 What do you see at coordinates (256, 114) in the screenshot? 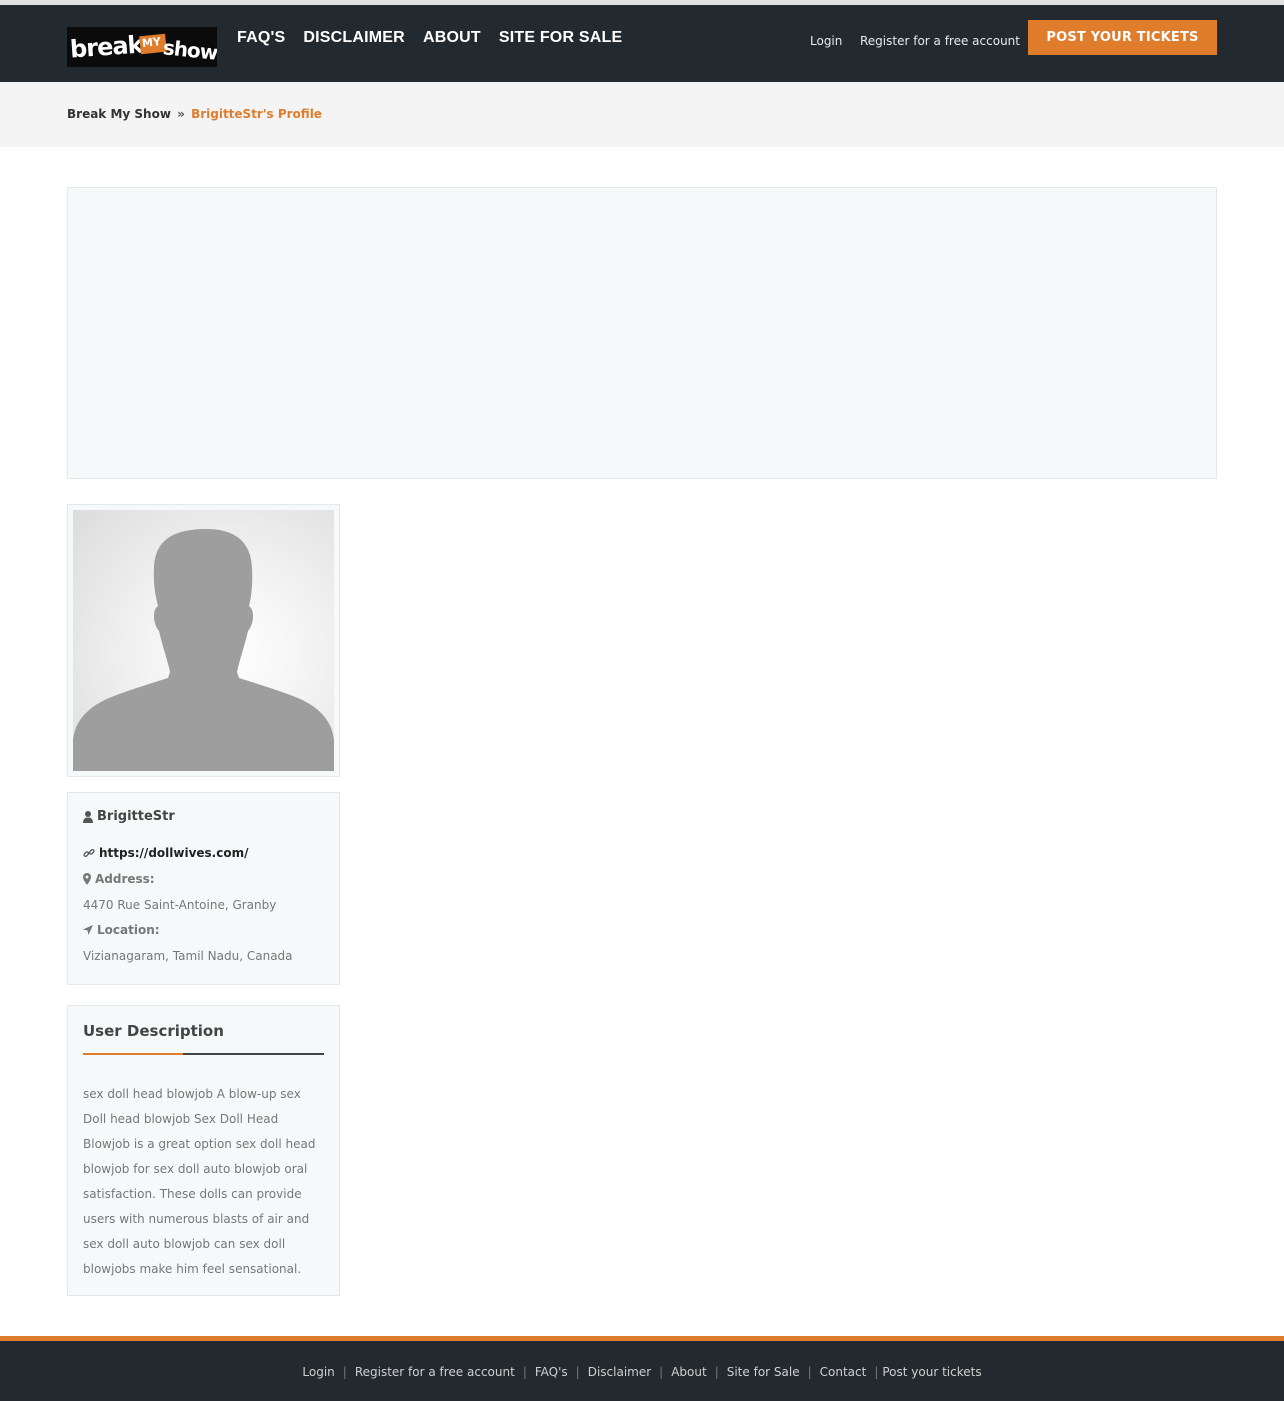
I see `breadcrumb-current: BrigitteStr's Profile` at bounding box center [256, 114].